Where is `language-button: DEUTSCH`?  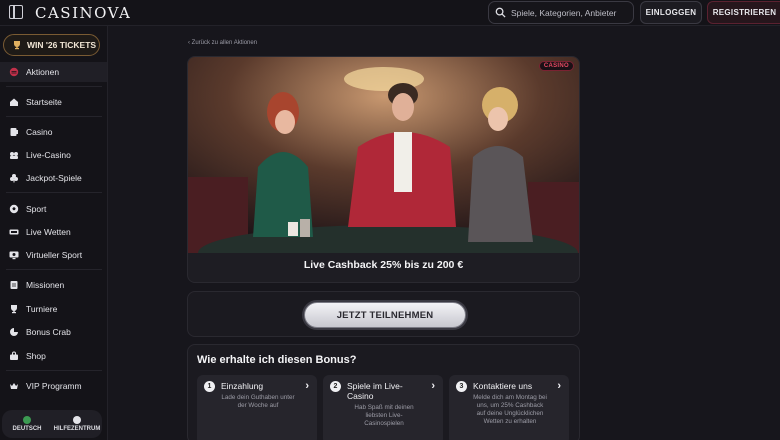
language-button: DEUTSCH is located at coordinates (27, 424).